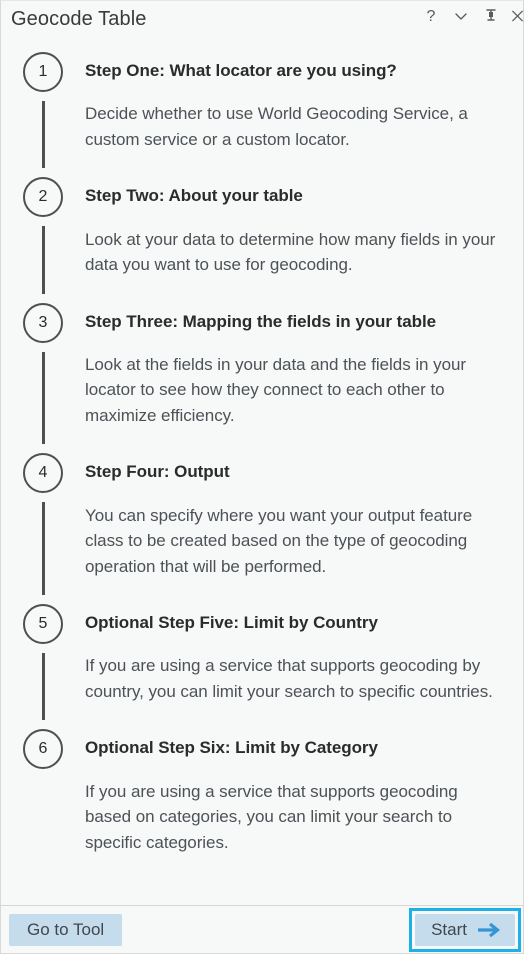  What do you see at coordinates (231, 748) in the screenshot?
I see `step-title: Optional Step Six: Limit by Category` at bounding box center [231, 748].